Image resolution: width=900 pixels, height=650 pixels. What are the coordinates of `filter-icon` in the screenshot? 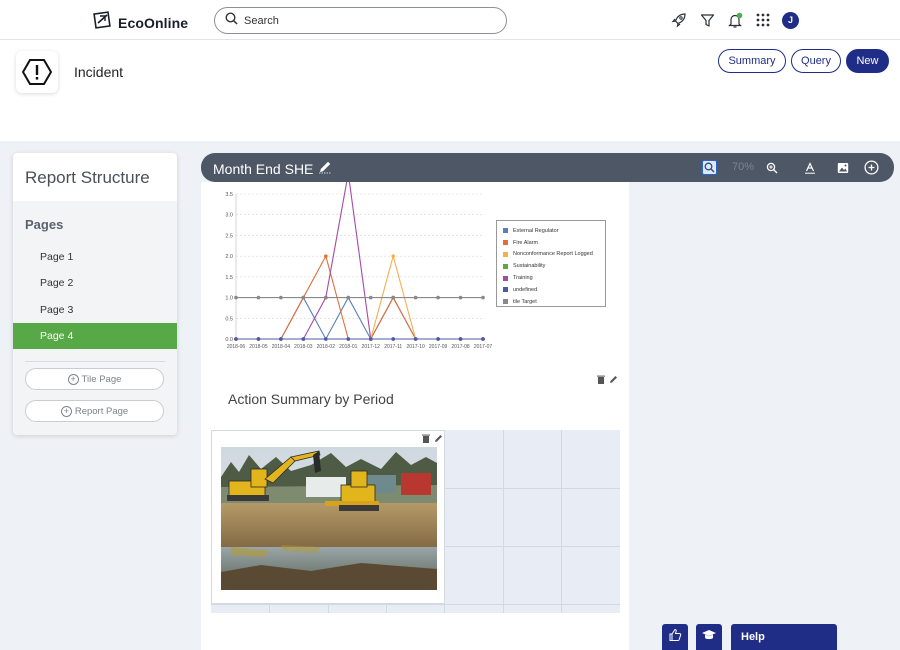 It's located at (707, 20).